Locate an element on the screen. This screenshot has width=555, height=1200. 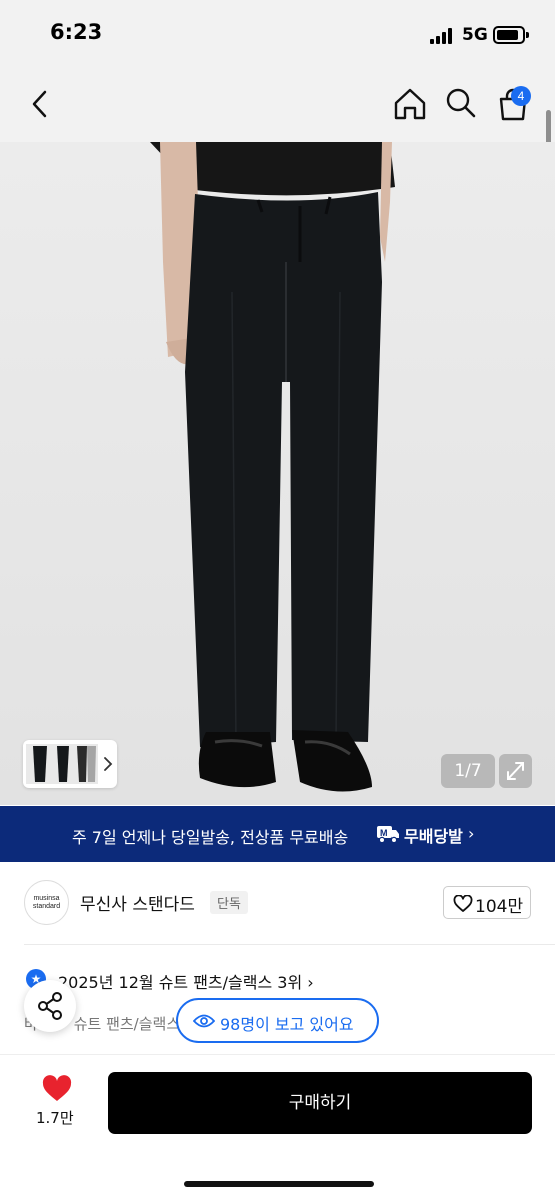
heart-filled-icon is located at coordinates (57, 1089).